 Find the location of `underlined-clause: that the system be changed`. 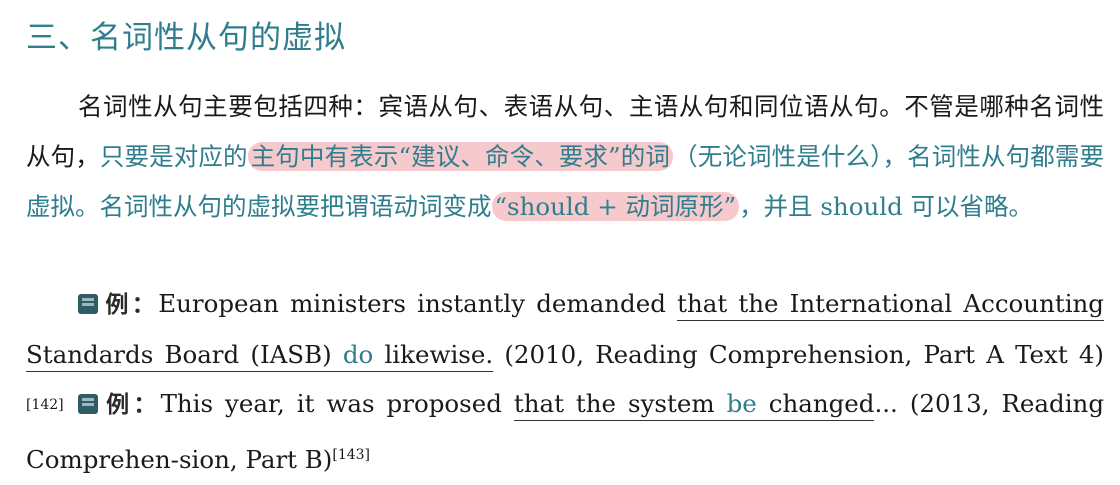

underlined-clause: that the system be changed is located at coordinates (694, 405).